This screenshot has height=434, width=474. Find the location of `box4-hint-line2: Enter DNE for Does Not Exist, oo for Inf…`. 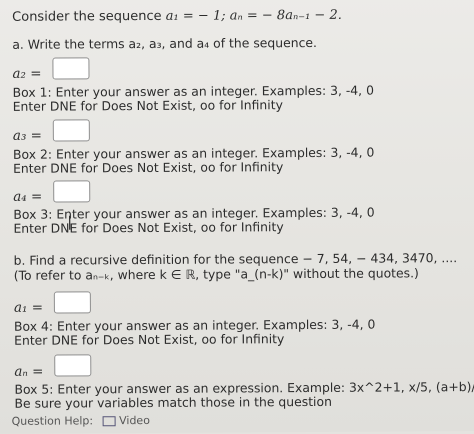

box4-hint-line2: Enter DNE for Does Not Exist, oo for Inf… is located at coordinates (149, 339).